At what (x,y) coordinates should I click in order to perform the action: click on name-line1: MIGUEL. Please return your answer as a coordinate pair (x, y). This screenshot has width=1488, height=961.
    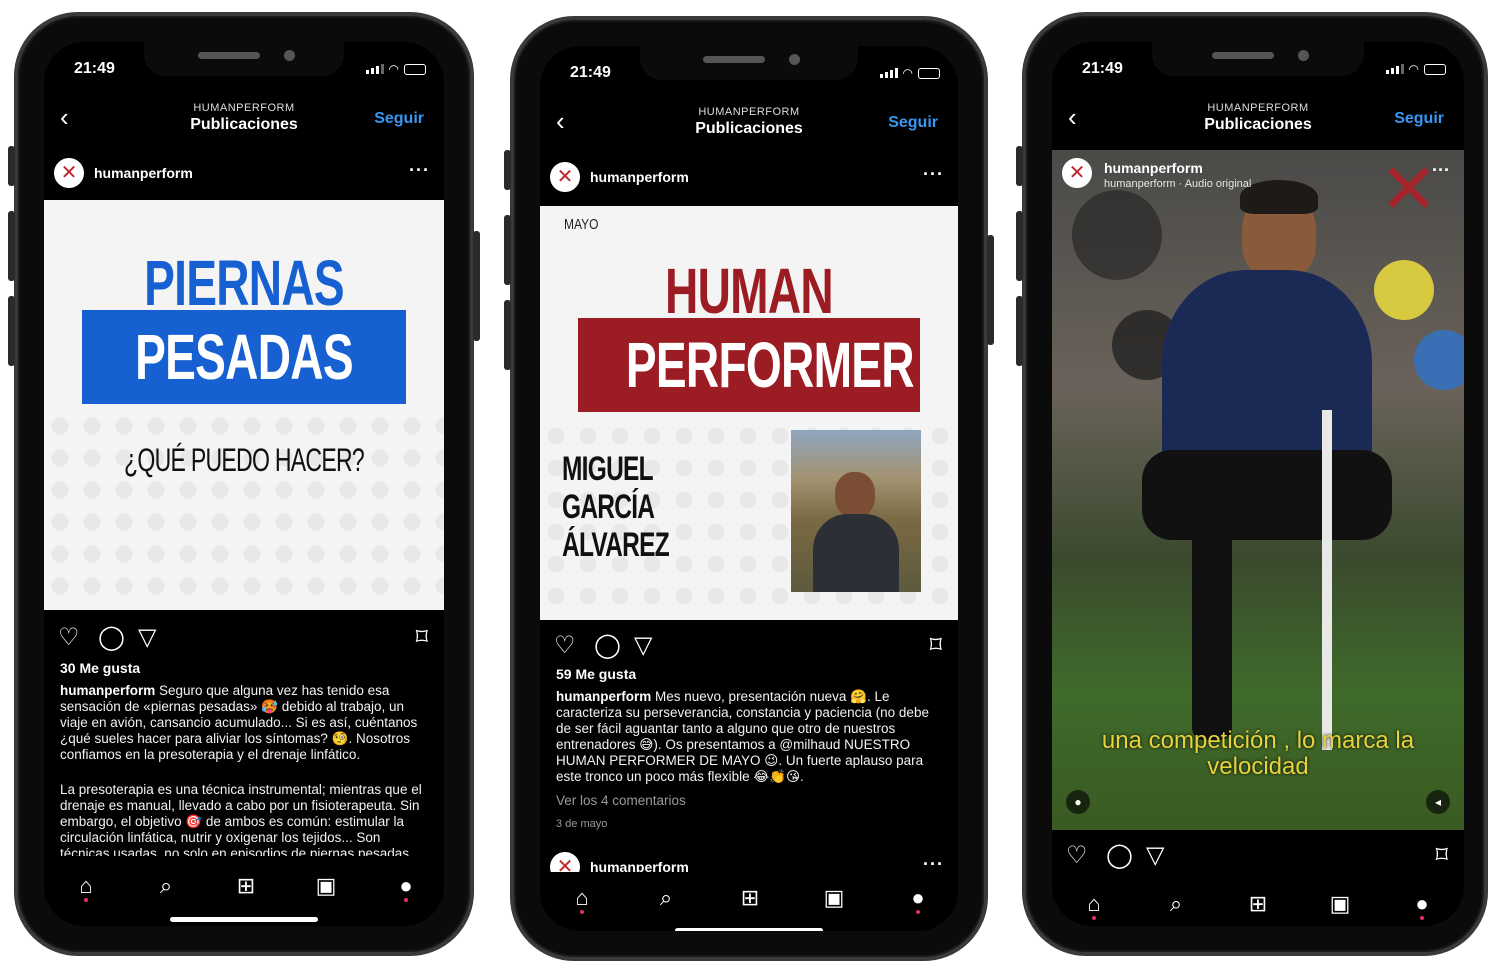
    Looking at the image, I should click on (608, 469).